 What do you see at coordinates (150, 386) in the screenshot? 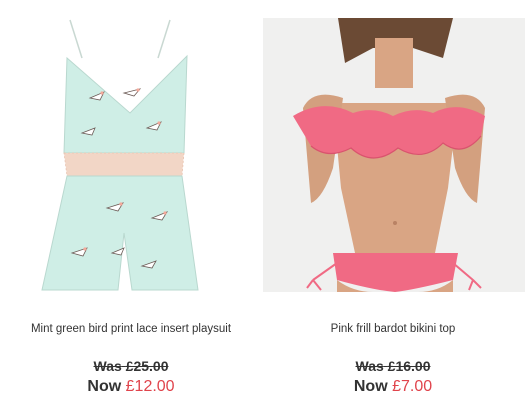
I see `now-price: £12.00` at bounding box center [150, 386].